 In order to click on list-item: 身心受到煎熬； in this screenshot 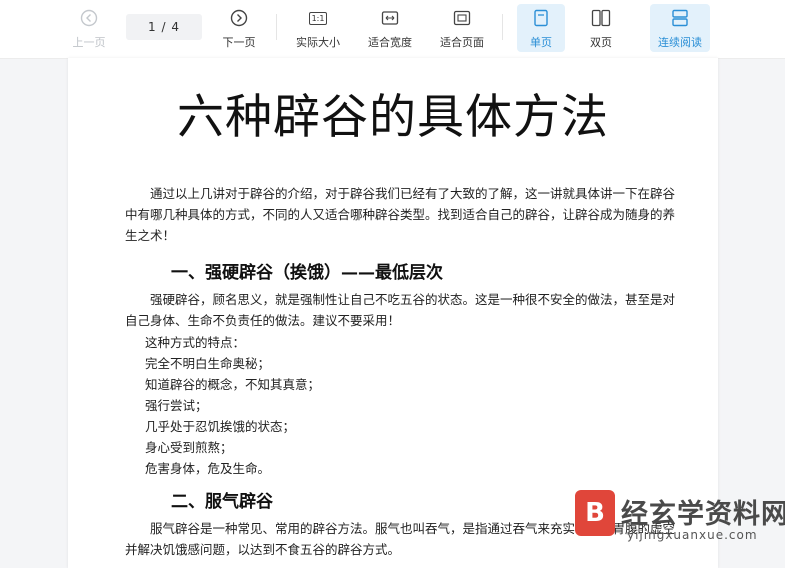, I will do `click(189, 447)`.